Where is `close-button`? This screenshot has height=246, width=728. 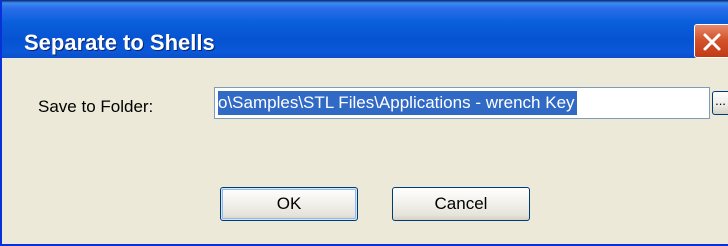
close-button is located at coordinates (711, 41).